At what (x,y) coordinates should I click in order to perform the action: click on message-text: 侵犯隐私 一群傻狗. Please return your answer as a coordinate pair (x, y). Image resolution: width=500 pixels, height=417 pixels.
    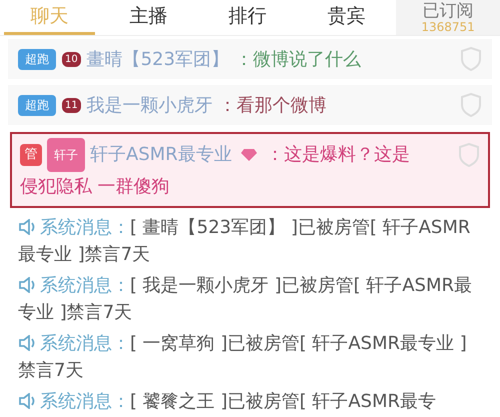
    Looking at the image, I should click on (95, 186).